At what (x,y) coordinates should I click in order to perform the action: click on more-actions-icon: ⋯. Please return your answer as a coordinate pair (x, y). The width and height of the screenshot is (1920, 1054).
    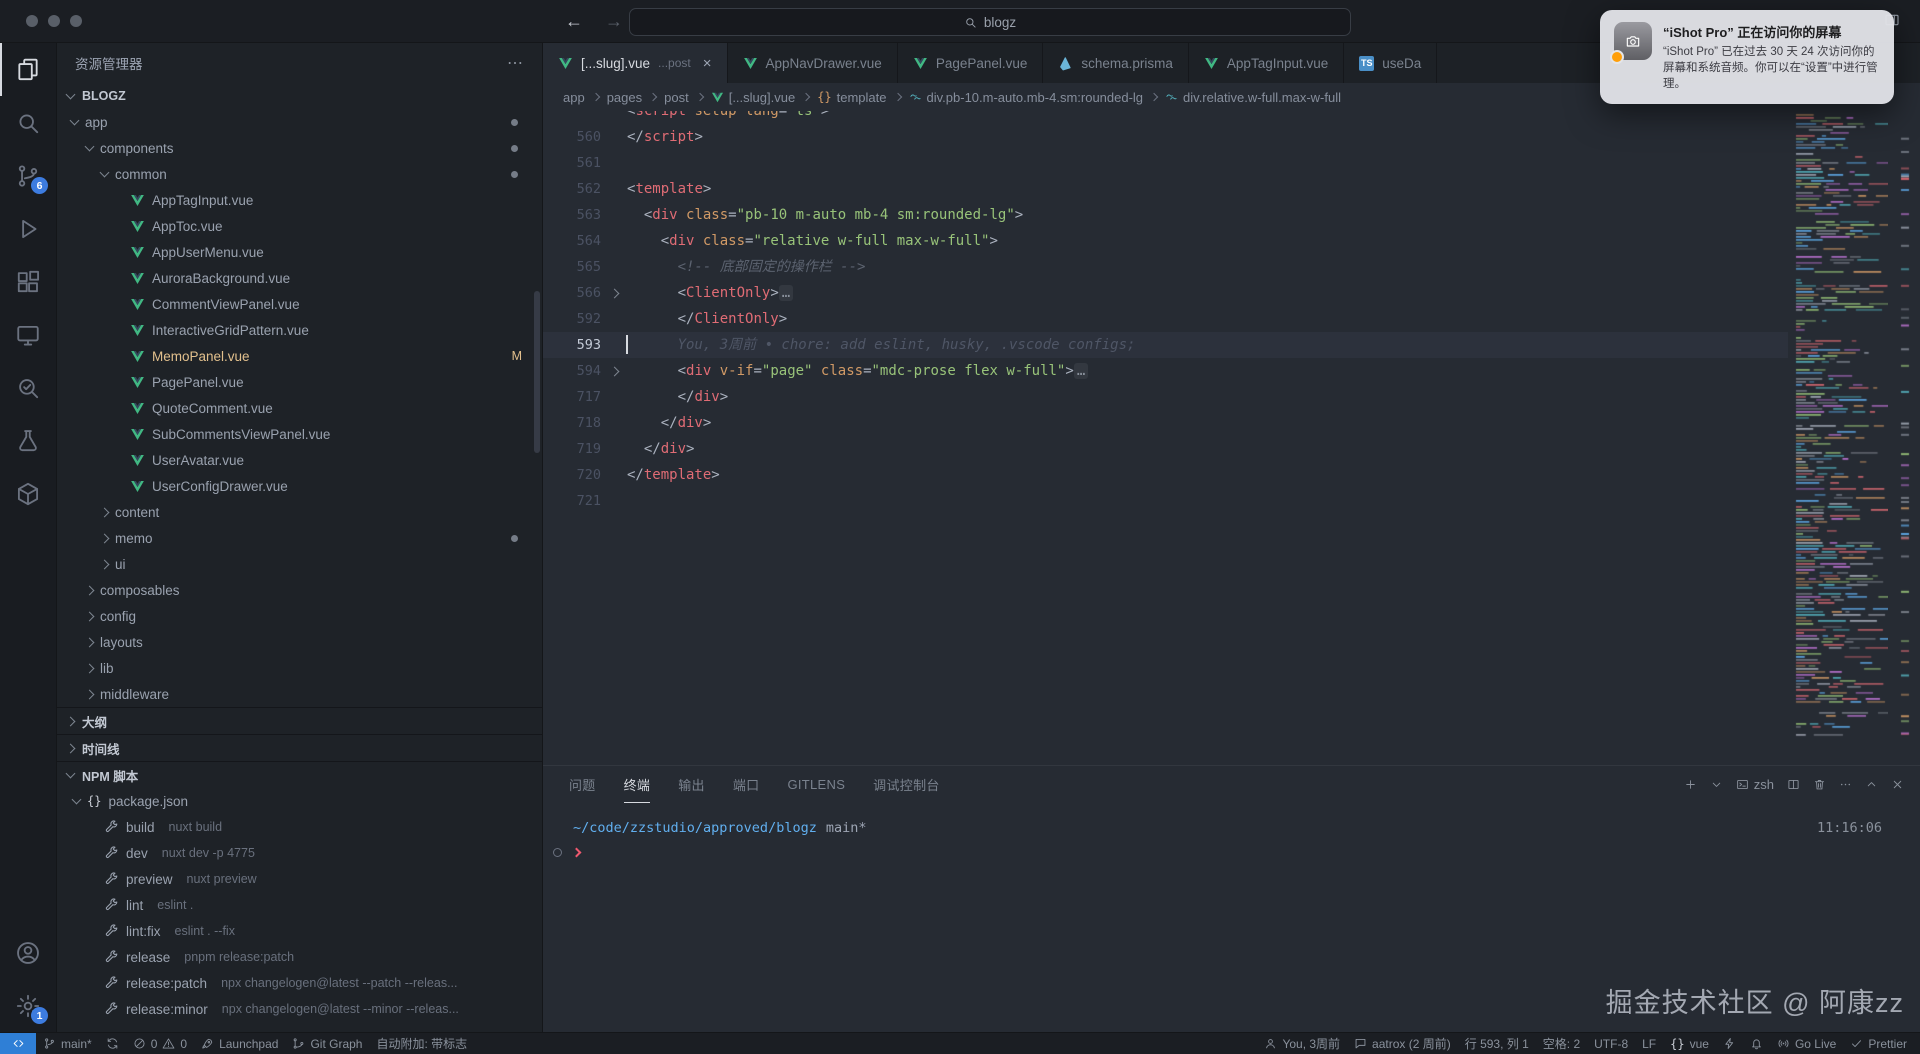
    Looking at the image, I should click on (515, 63).